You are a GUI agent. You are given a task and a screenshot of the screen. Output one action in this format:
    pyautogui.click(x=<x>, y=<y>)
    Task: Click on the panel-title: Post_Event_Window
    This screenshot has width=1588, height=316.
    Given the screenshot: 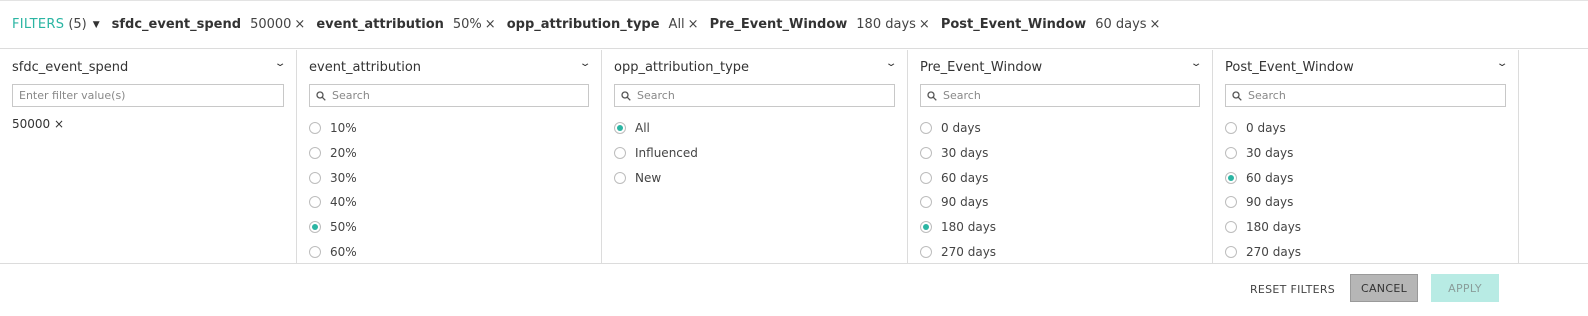 What is the action you would take?
    pyautogui.click(x=1289, y=67)
    